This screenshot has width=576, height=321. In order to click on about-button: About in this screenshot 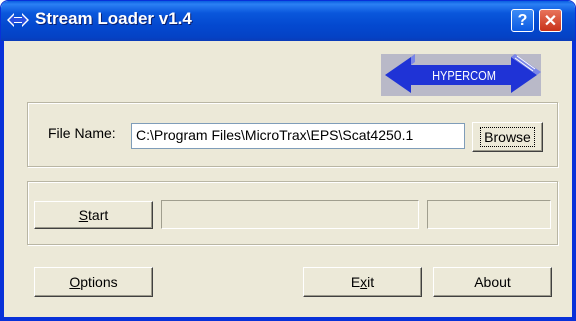, I will do `click(492, 282)`.